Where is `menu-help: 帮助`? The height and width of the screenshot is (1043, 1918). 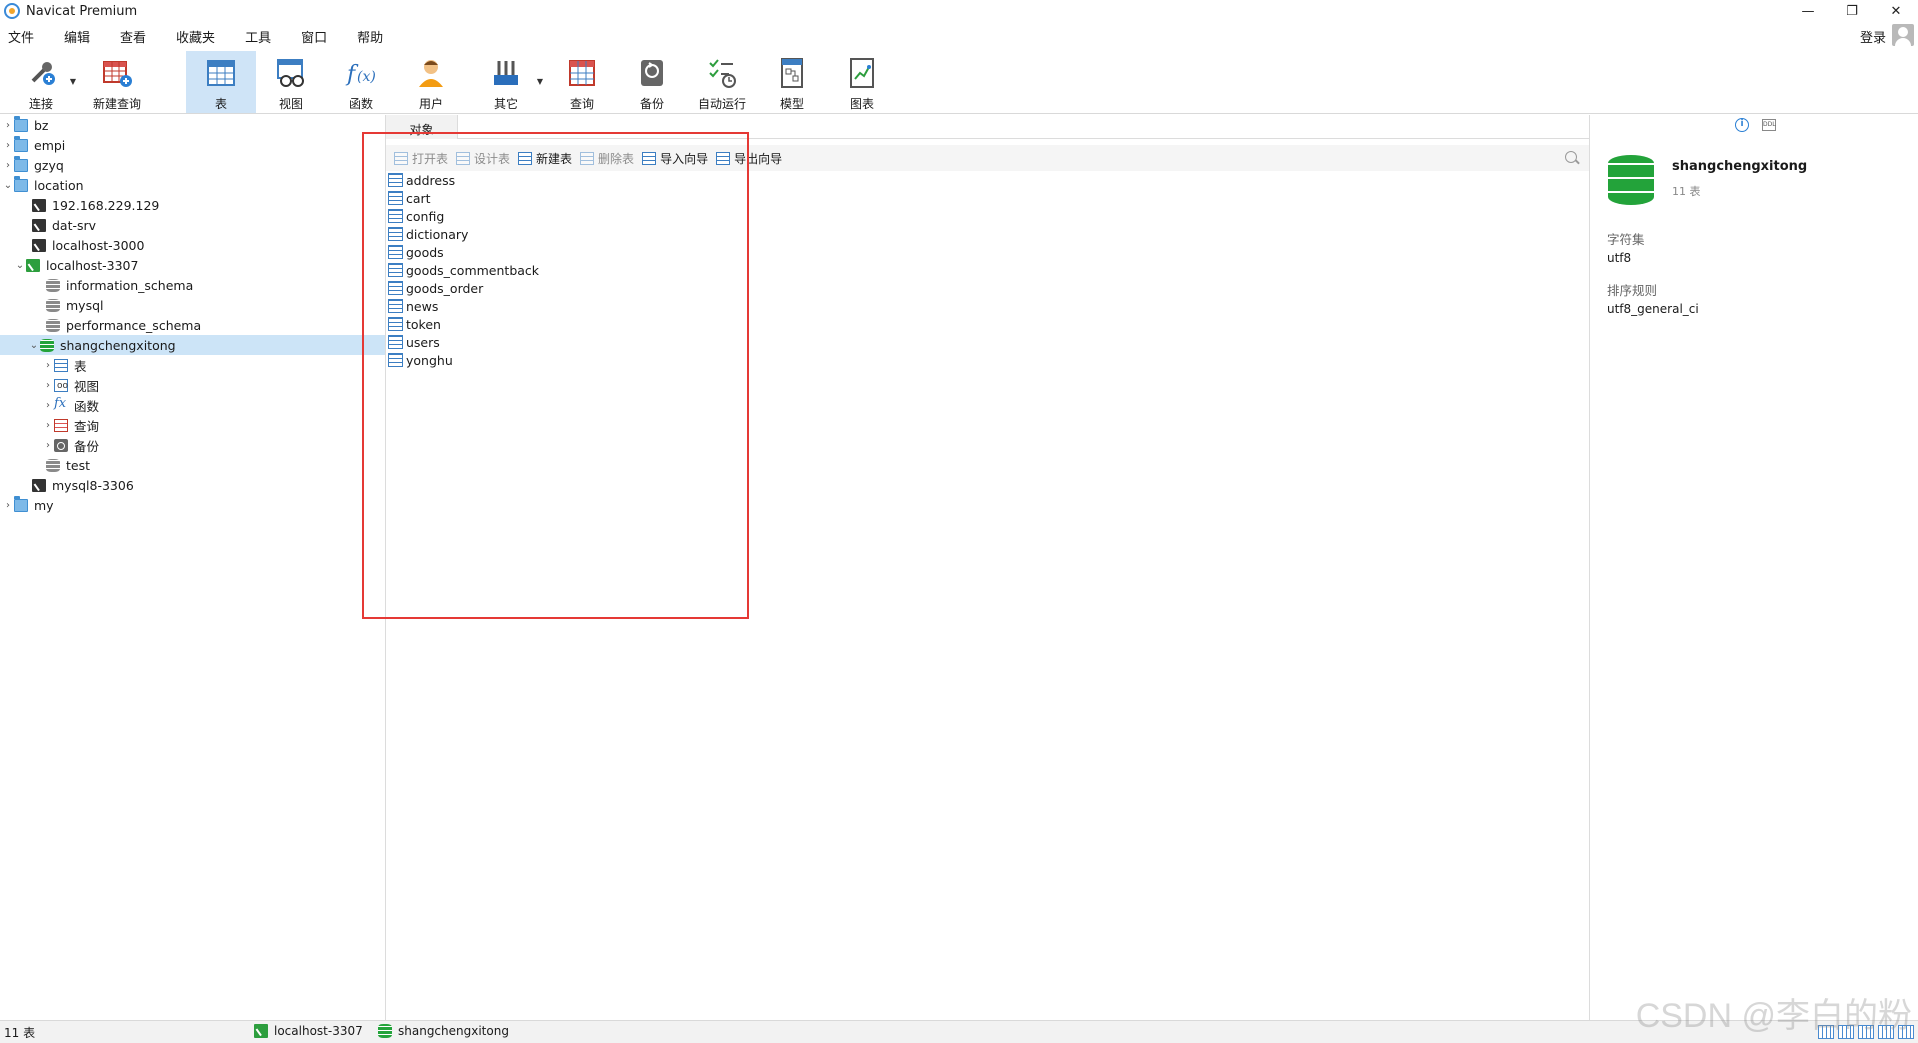
menu-help: 帮助 is located at coordinates (370, 36).